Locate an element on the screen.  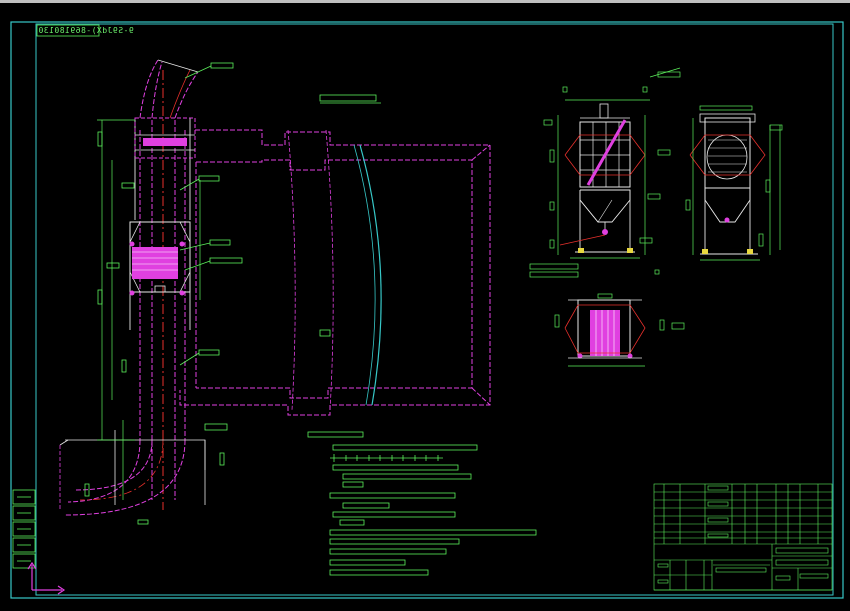
technical-notes is located at coordinates (422, 503).